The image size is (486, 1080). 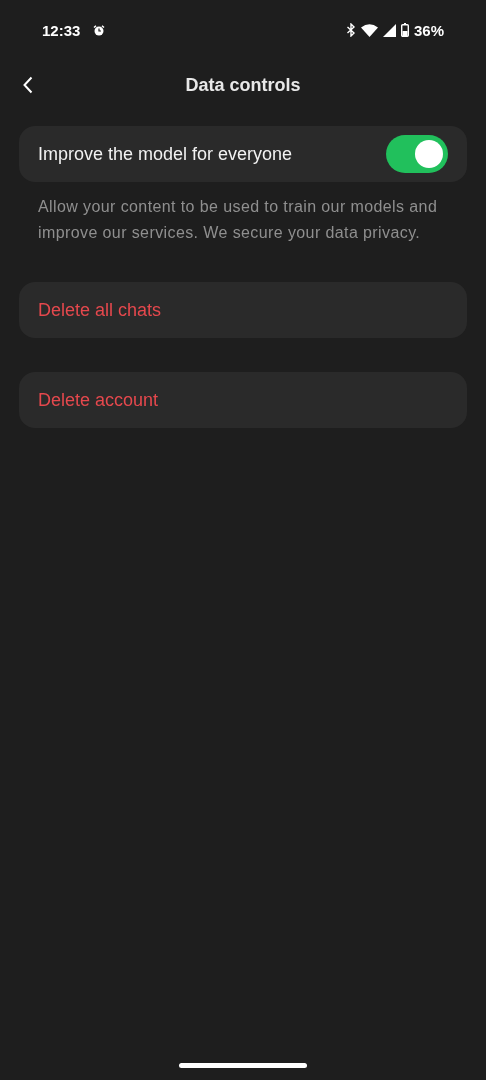 I want to click on alarm-clock-icon, so click(x=99, y=30).